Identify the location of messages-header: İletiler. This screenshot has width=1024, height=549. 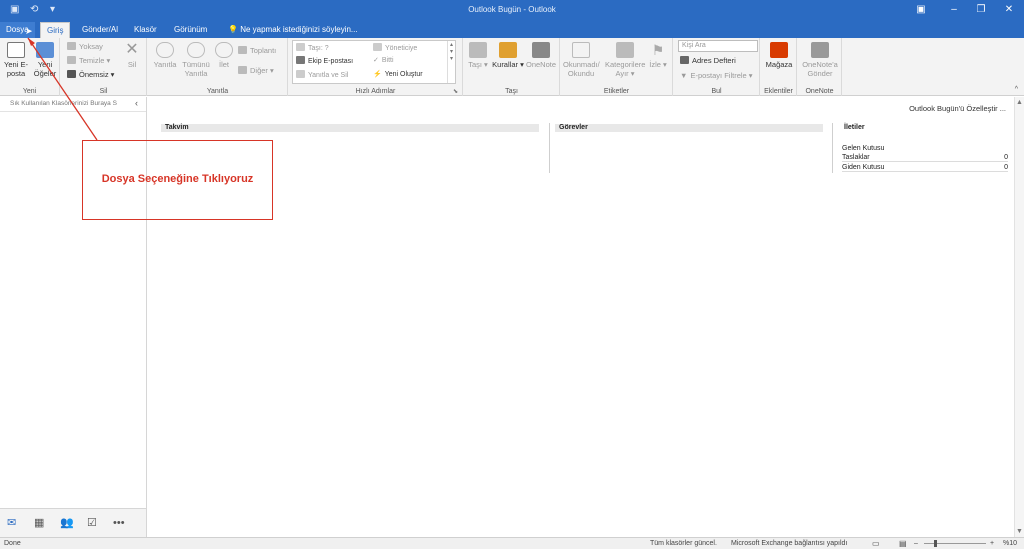
(924, 128).